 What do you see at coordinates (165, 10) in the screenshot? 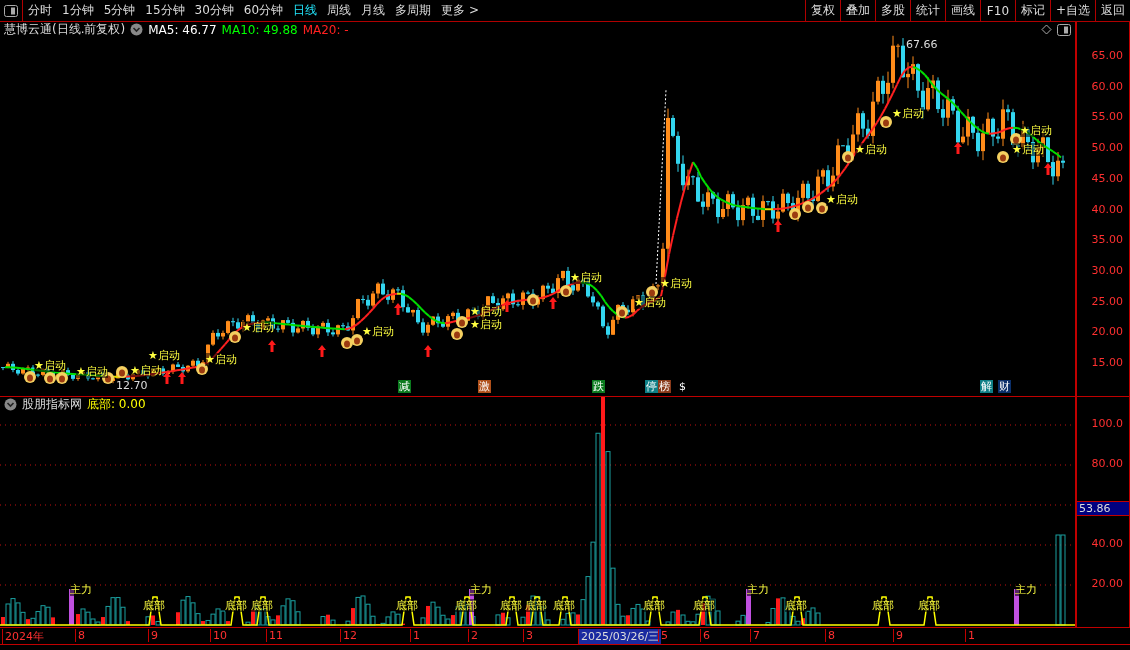
I see `period-tab: 15分钟` at bounding box center [165, 10].